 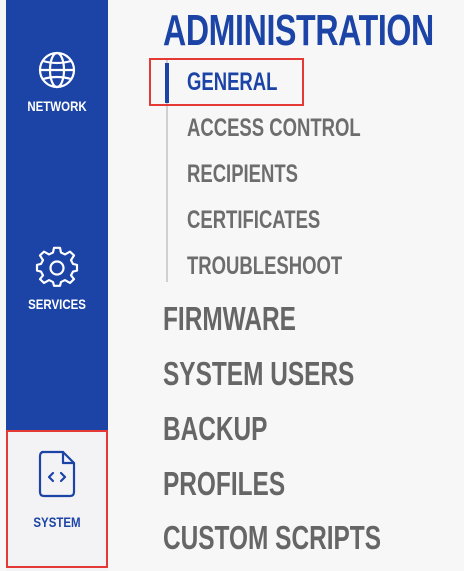 I want to click on menu-item-firmware: FIRMWARE, so click(x=229, y=319).